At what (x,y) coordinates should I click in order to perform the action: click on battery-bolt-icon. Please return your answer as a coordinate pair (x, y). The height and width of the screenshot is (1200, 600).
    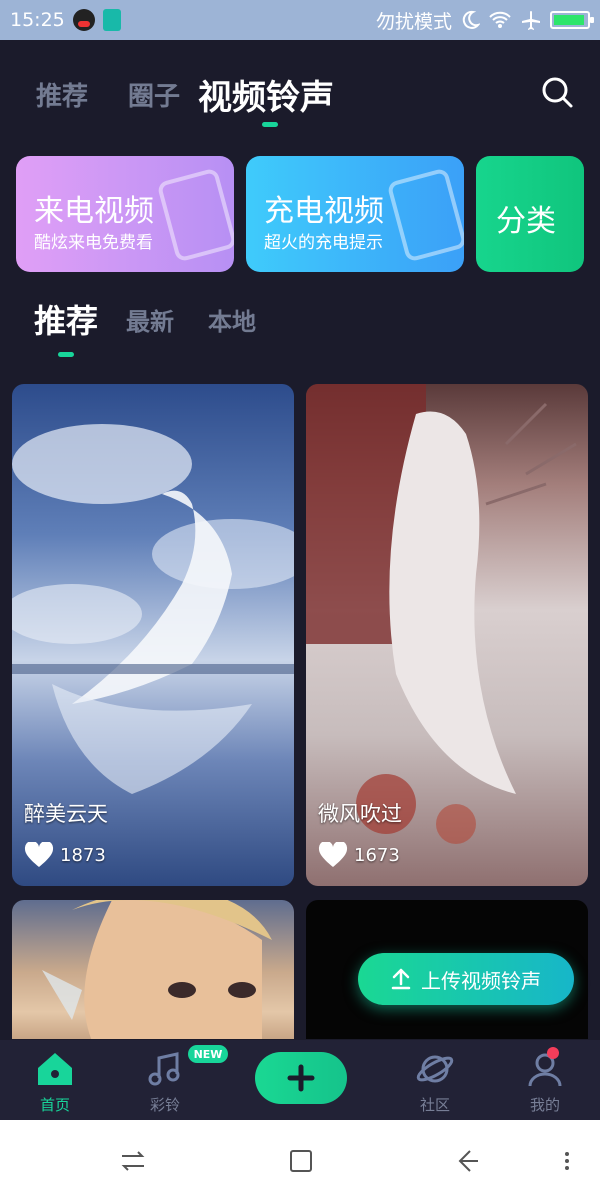
    Looking at the image, I should click on (425, 215).